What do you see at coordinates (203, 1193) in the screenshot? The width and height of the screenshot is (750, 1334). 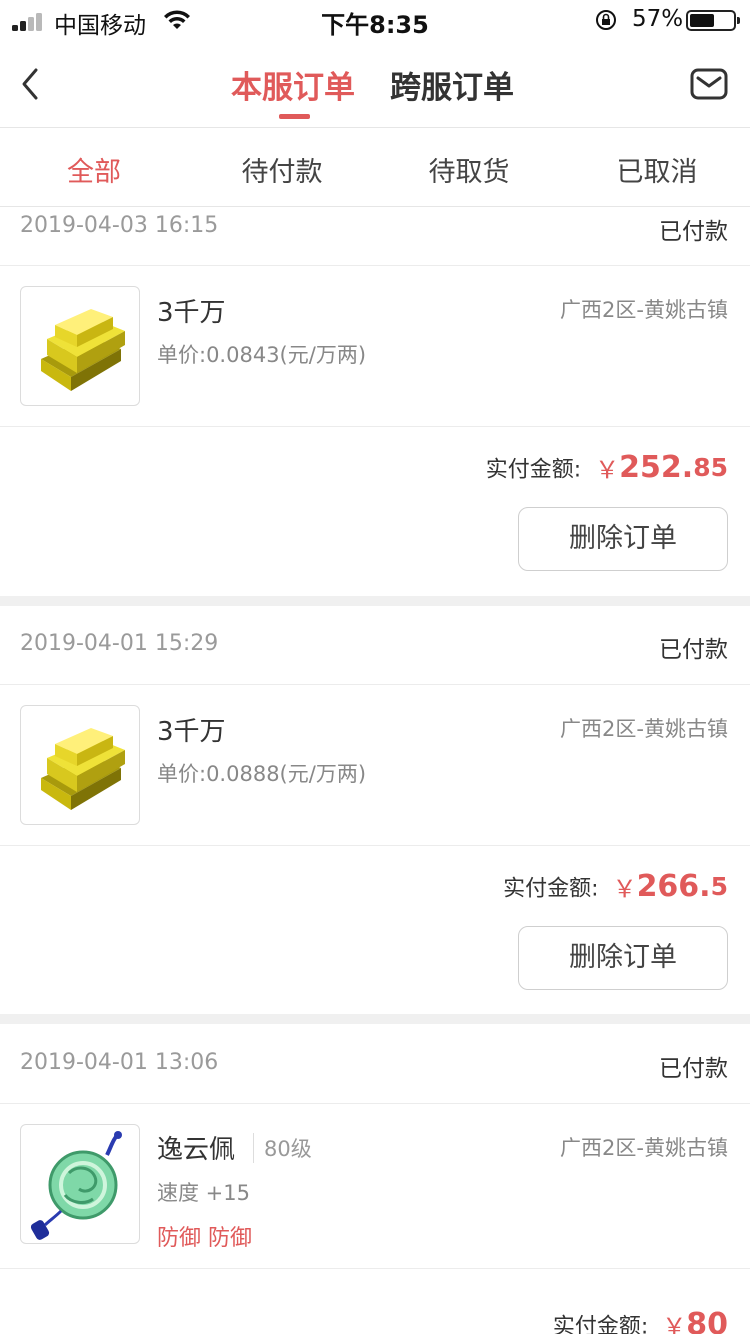 I see `item-stat: 速度 +15` at bounding box center [203, 1193].